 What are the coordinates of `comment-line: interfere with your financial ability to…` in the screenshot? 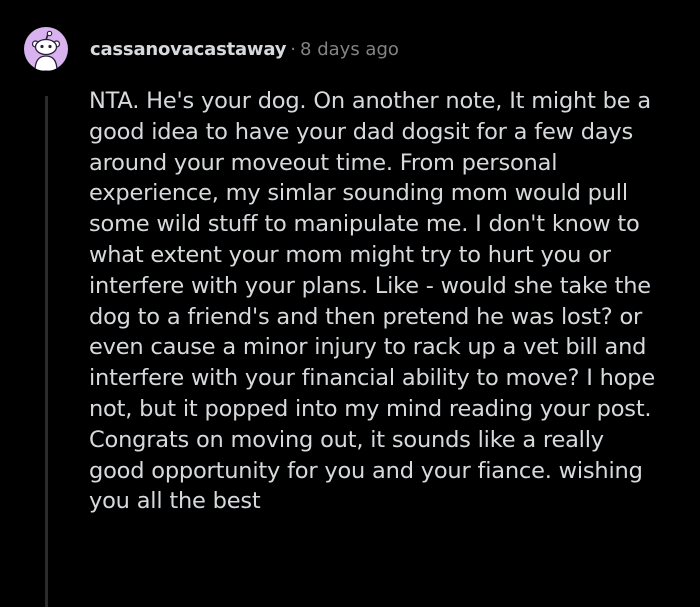 It's located at (372, 378).